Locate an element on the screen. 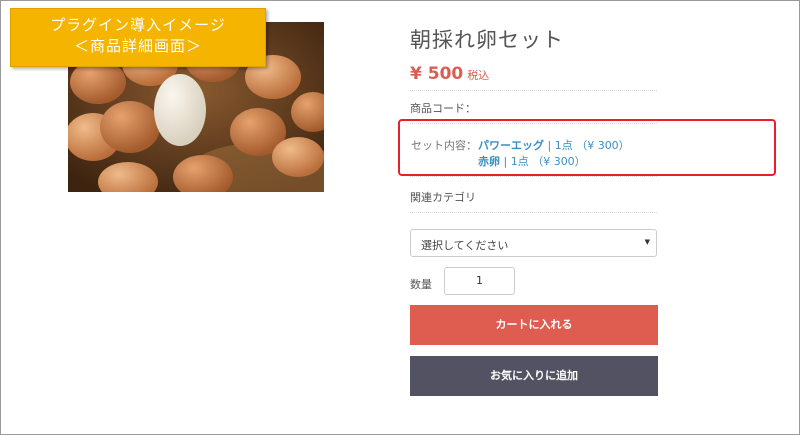 The image size is (800, 435). add-to-favorites-button: お気に入りに追加 is located at coordinates (534, 376).